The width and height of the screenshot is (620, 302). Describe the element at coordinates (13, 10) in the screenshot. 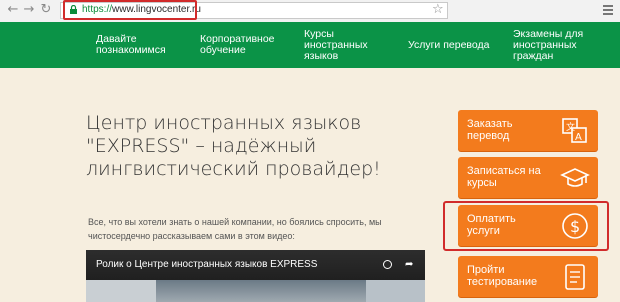

I see `back-icon: ←` at that location.